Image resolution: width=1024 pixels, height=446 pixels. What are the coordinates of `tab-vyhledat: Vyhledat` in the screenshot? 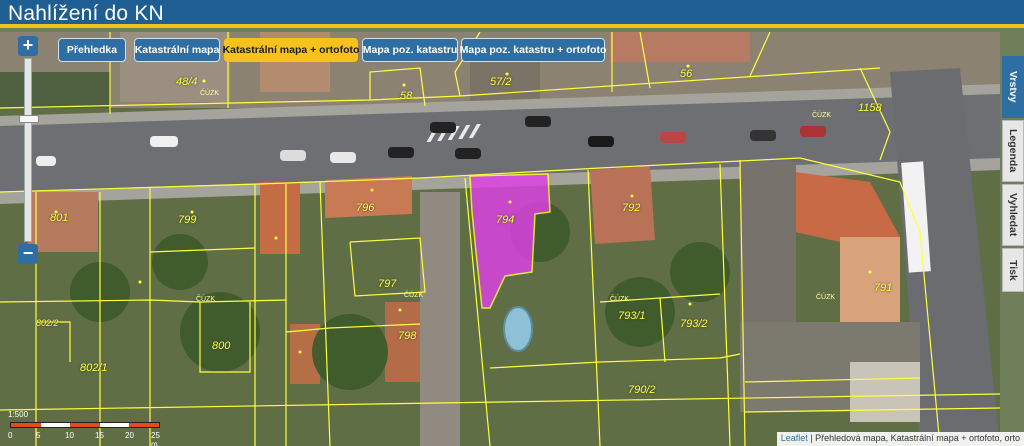 It's located at (1013, 215).